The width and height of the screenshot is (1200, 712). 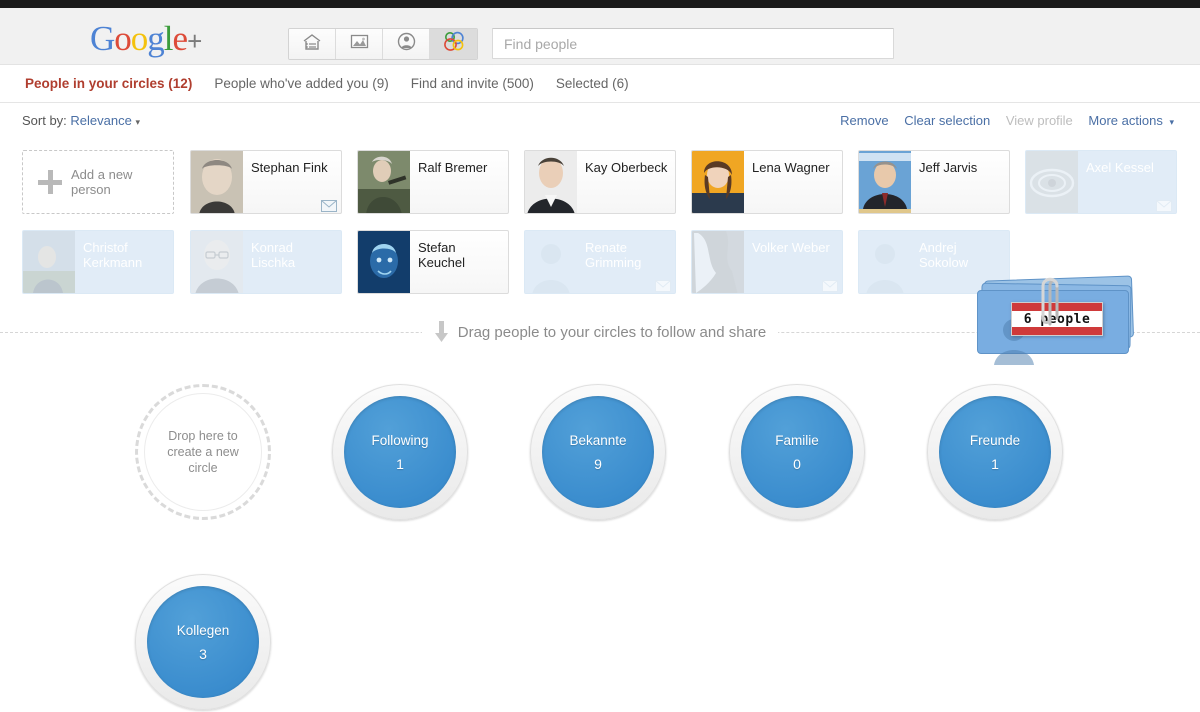 I want to click on nav-button-stream, so click(x=312, y=44).